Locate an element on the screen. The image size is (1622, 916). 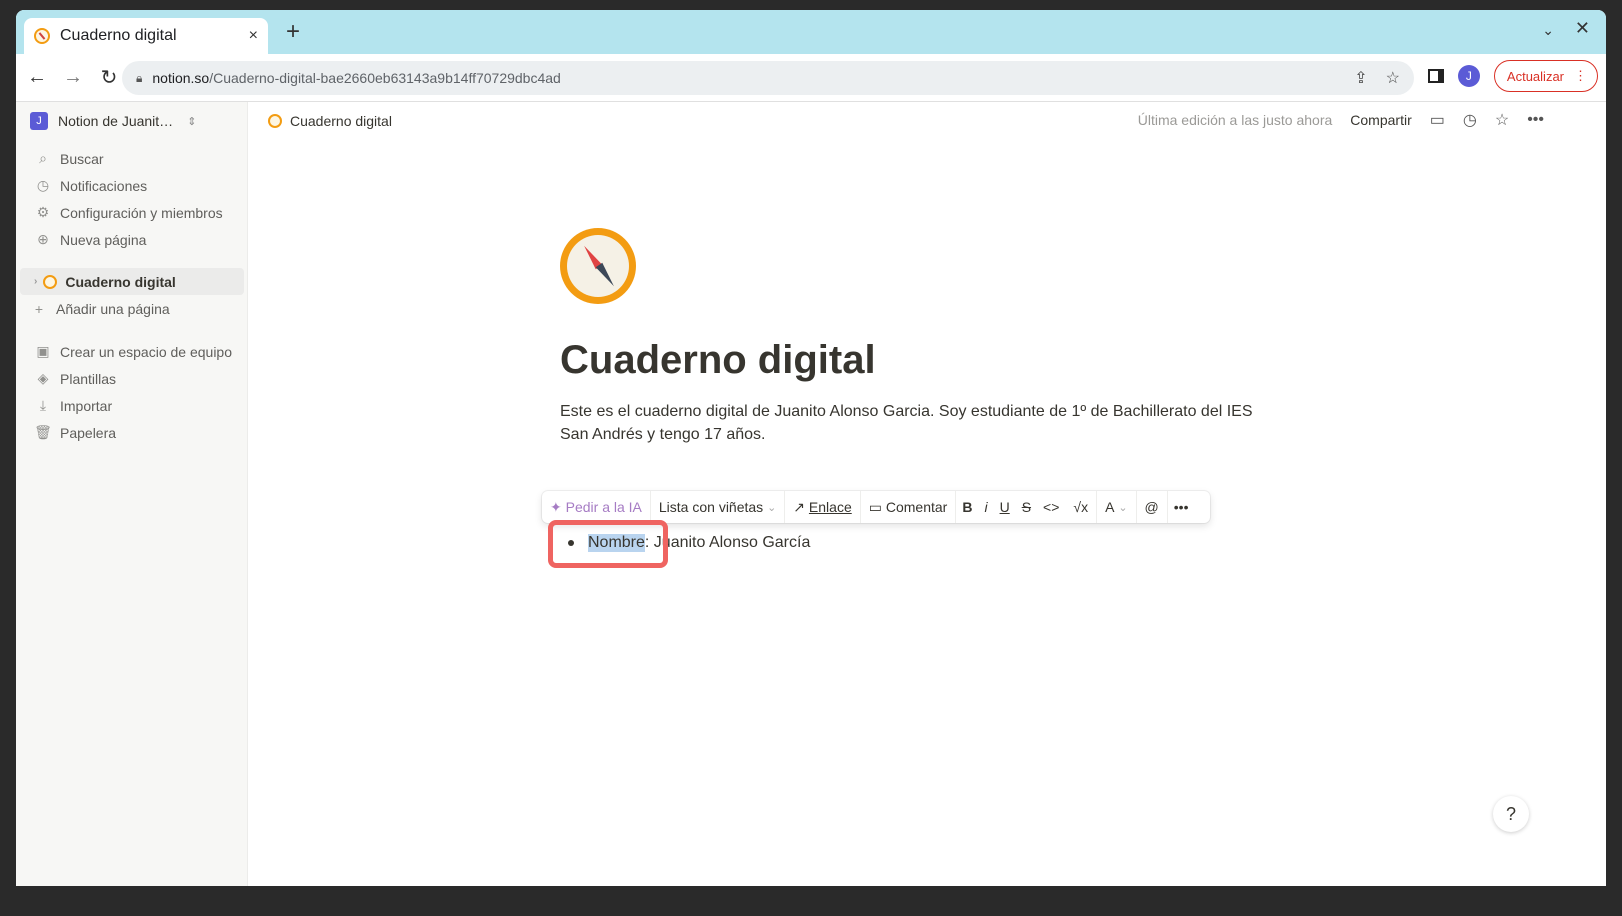
strikethrough-button: S is located at coordinates (1026, 507).